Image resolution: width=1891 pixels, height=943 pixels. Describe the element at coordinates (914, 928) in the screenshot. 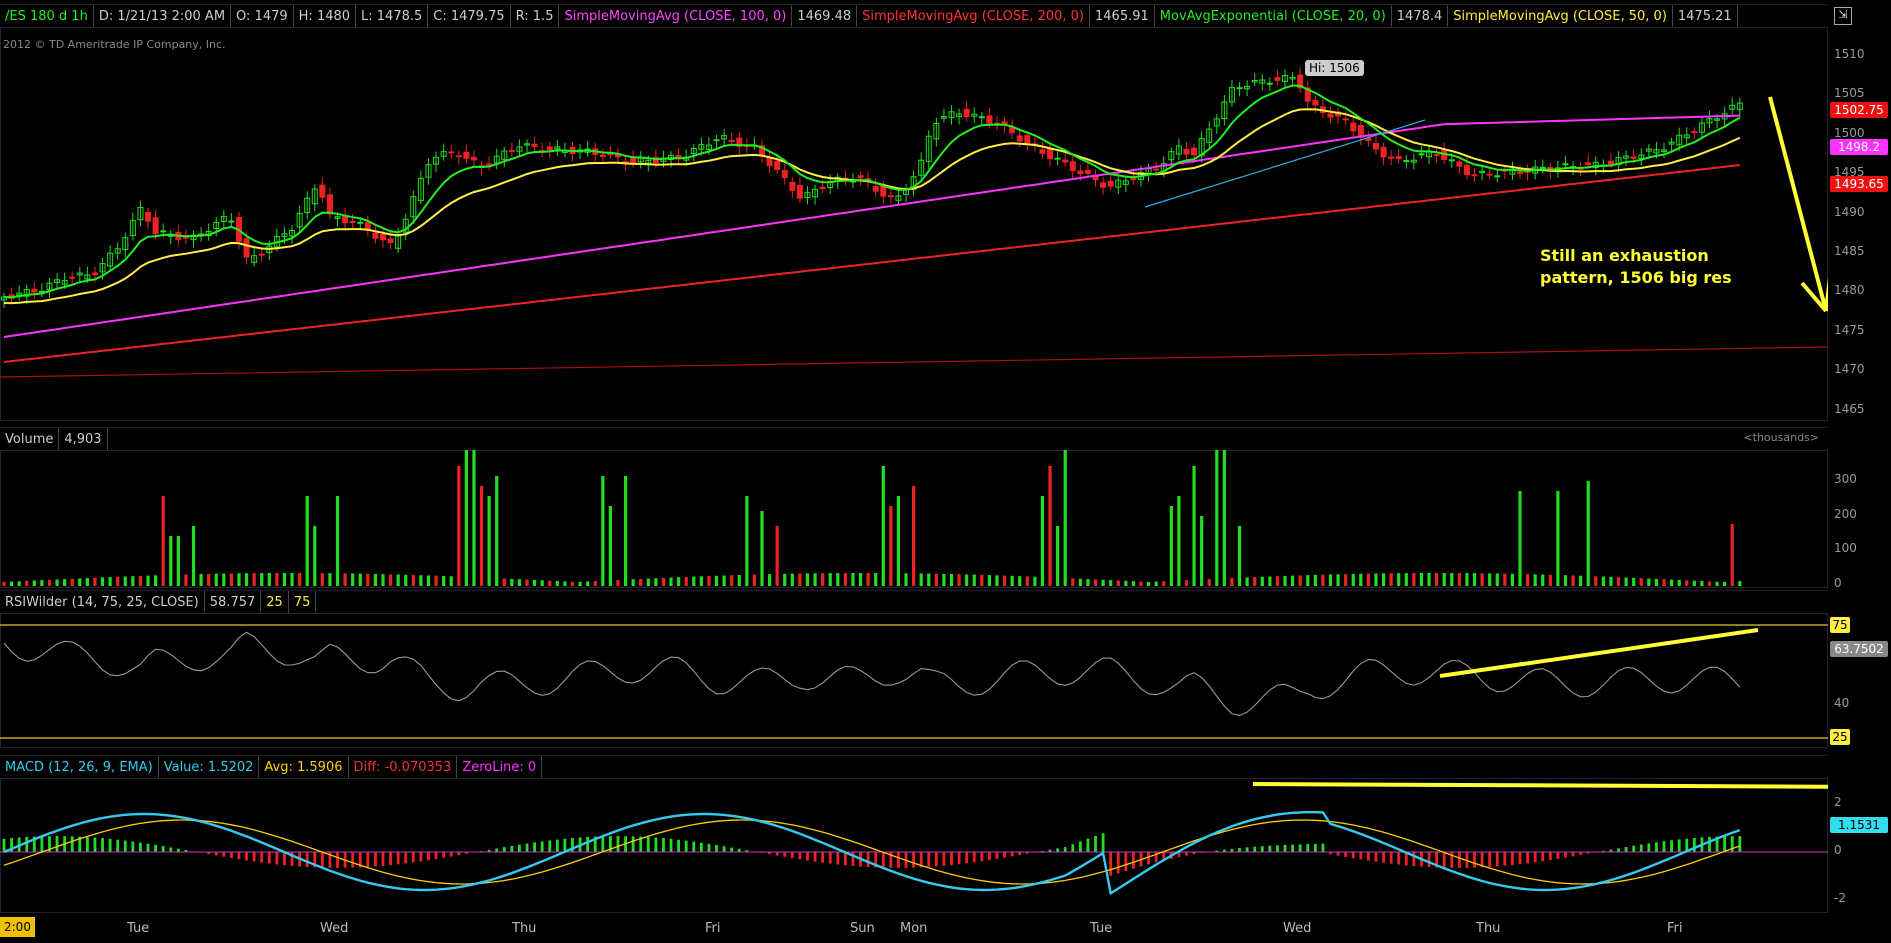

I see `day-label: Mon` at that location.